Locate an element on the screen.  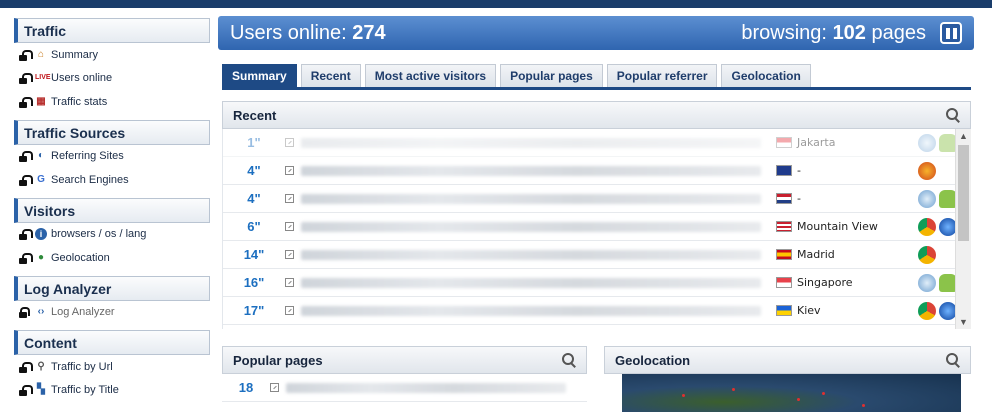
world-map is located at coordinates (791, 393).